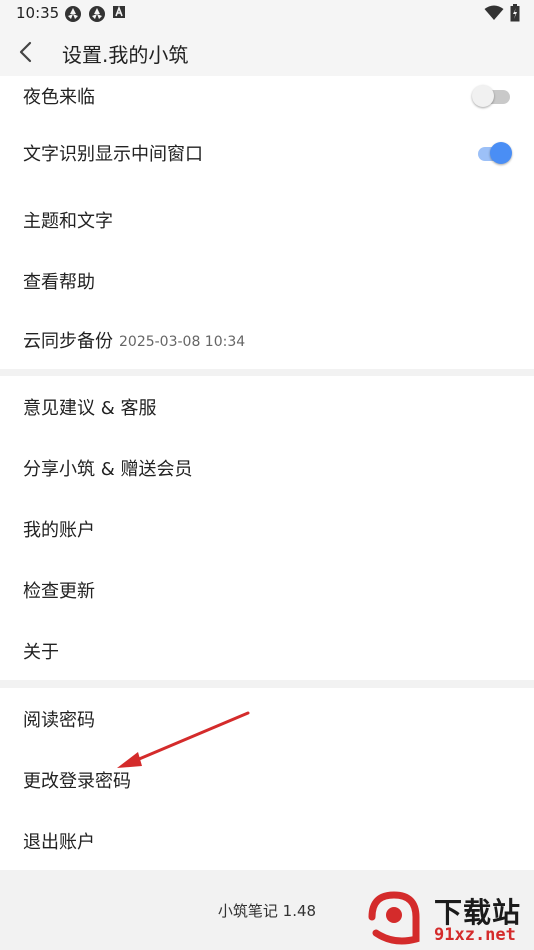 Image resolution: width=534 pixels, height=950 pixels. What do you see at coordinates (267, 467) in the screenshot?
I see `setting-share-gift-membership: 分享小筑 & 赠送会员` at bounding box center [267, 467].